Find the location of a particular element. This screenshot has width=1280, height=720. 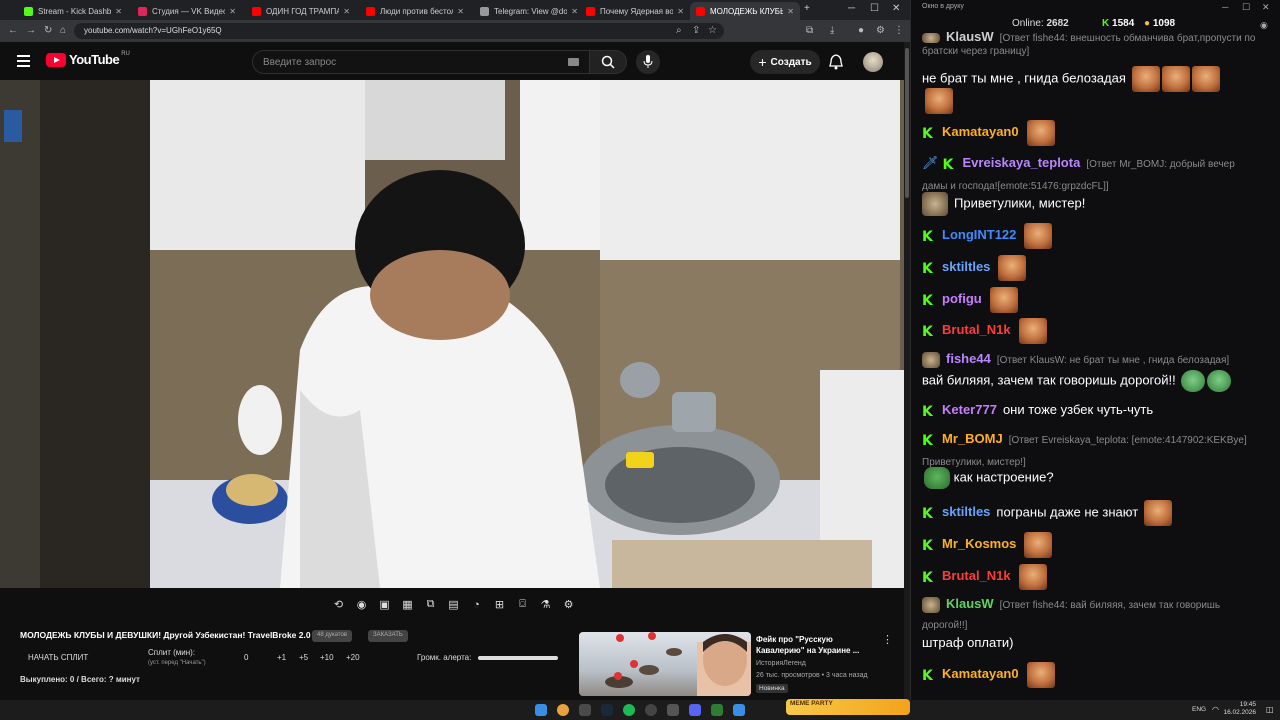

chat-username: Mr_BOMJ is located at coordinates (972, 438).